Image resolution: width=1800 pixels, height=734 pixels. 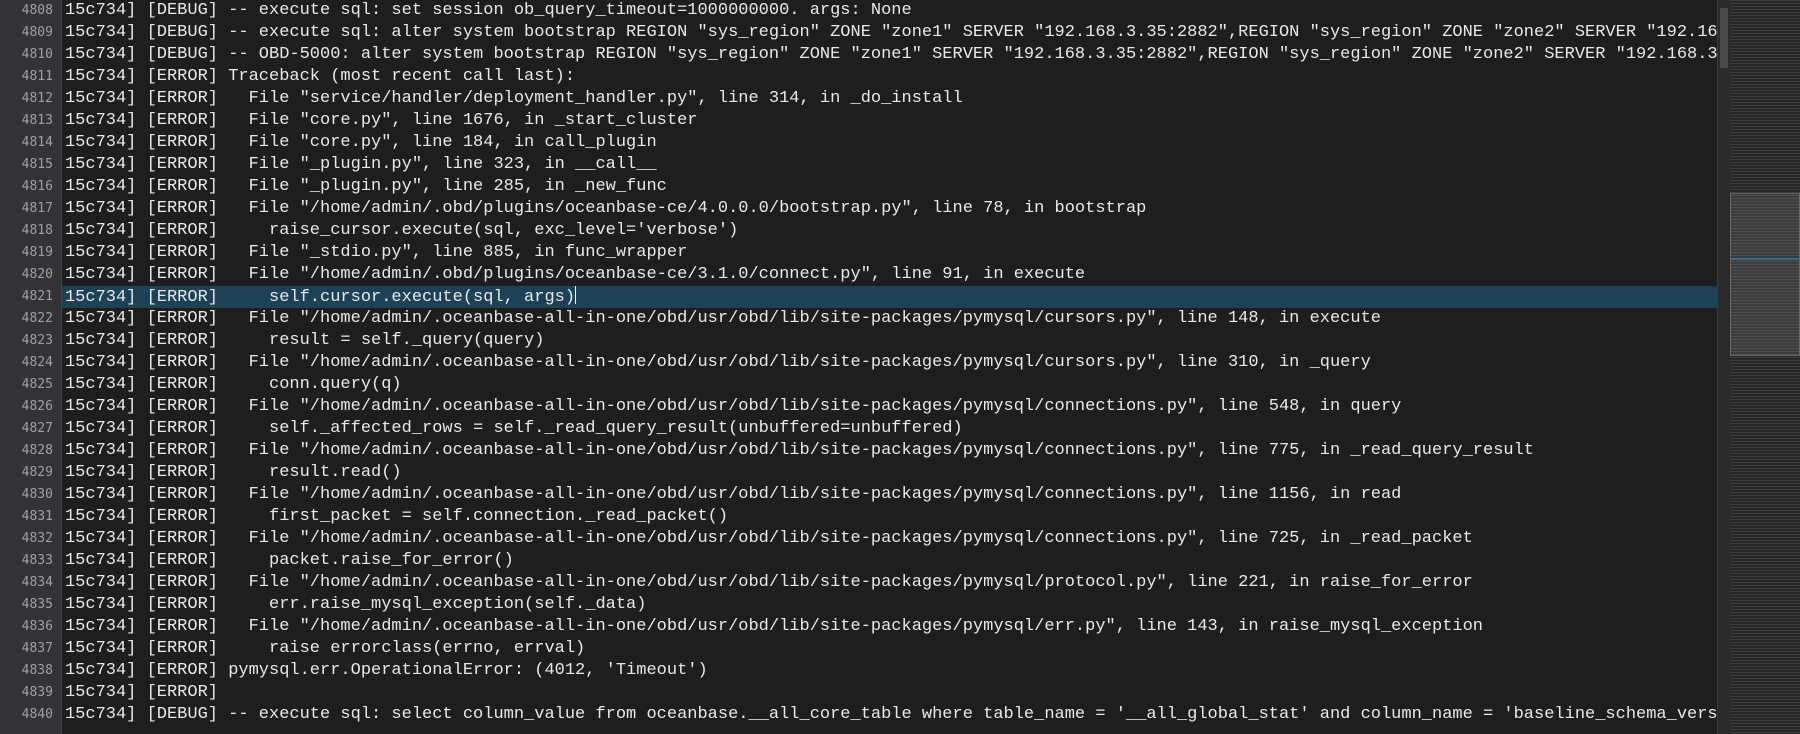 What do you see at coordinates (37, 164) in the screenshot?
I see `line-number: 4815` at bounding box center [37, 164].